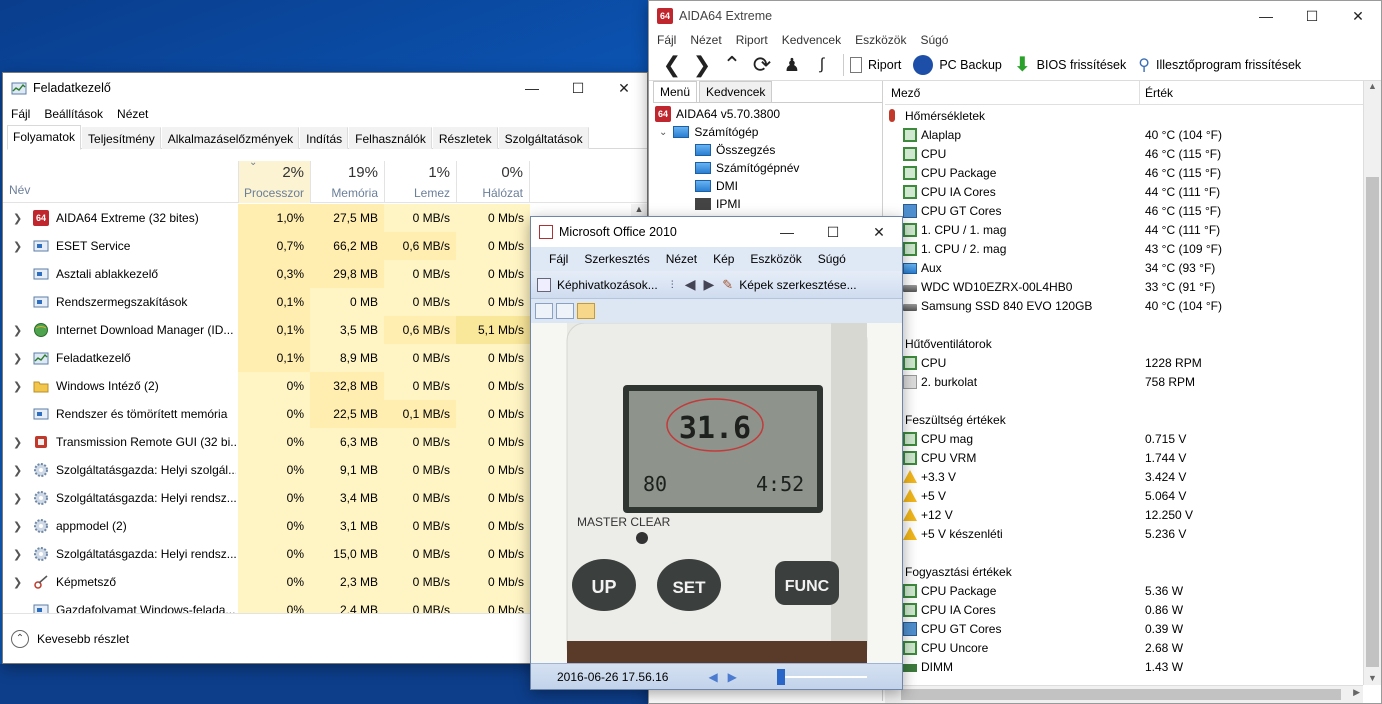 The image size is (1382, 704). Describe the element at coordinates (420, 182) in the screenshot. I see `col-disk: 1% Lemez` at that location.